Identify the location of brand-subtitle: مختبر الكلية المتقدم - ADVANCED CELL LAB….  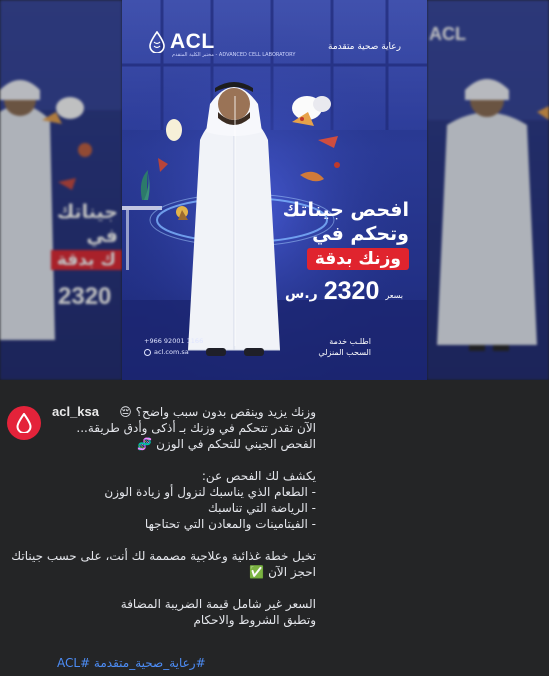
(234, 55).